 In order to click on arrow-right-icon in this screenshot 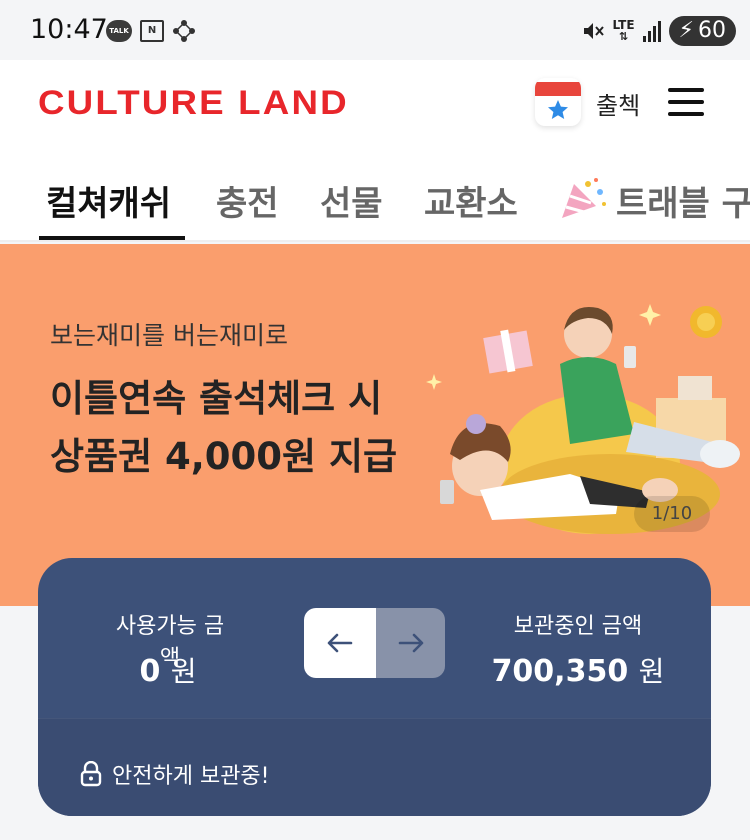, I will do `click(410, 643)`.